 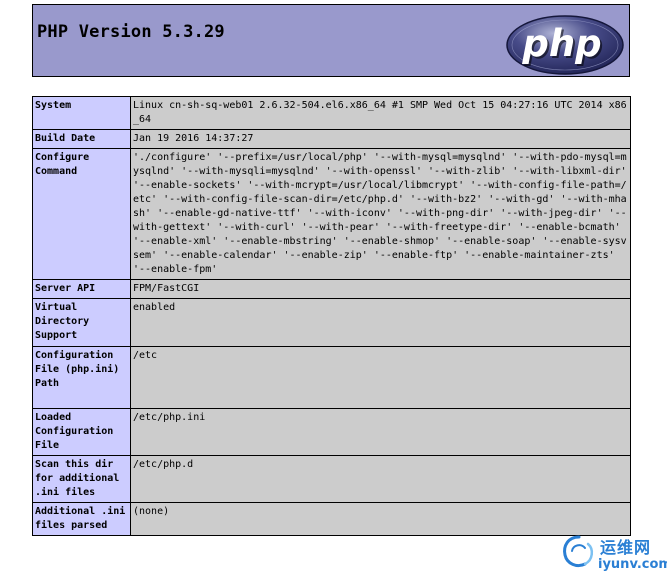 I want to click on watermark-site-url: iyunv.com, so click(x=632, y=564).